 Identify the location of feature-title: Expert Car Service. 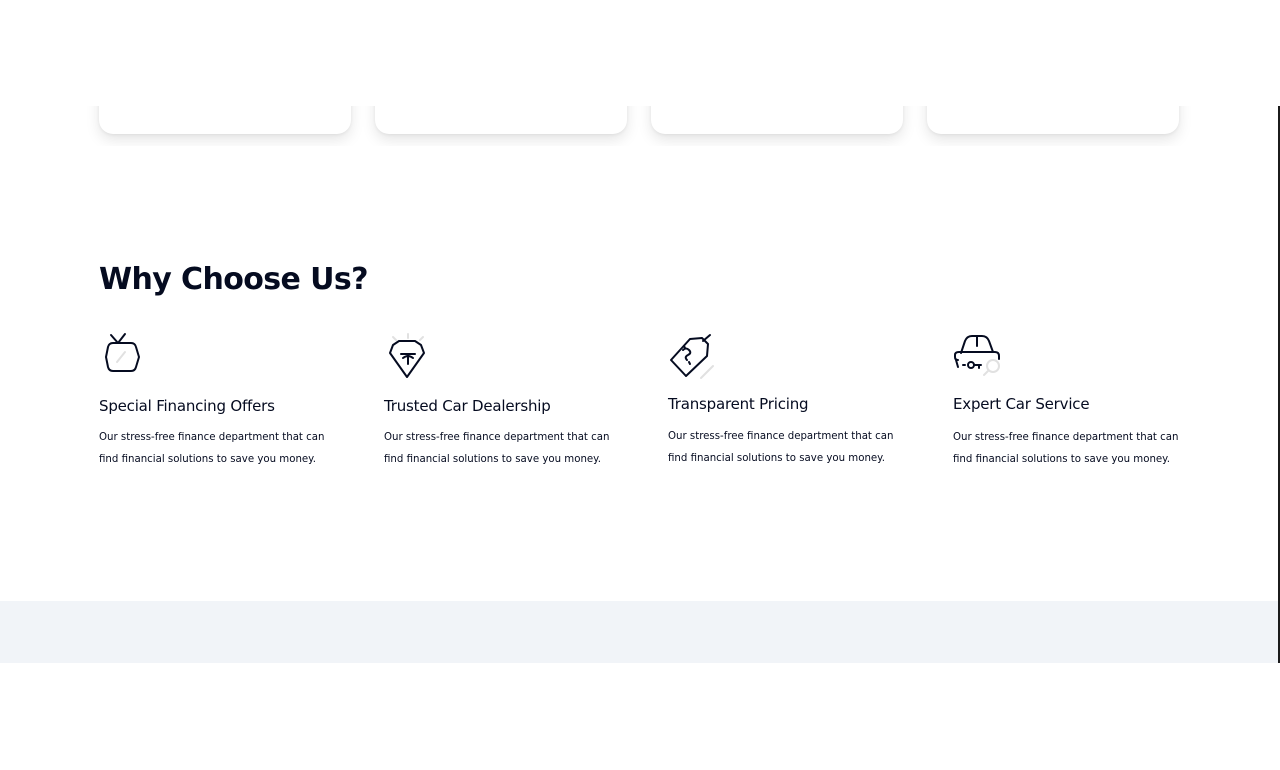
(1021, 404).